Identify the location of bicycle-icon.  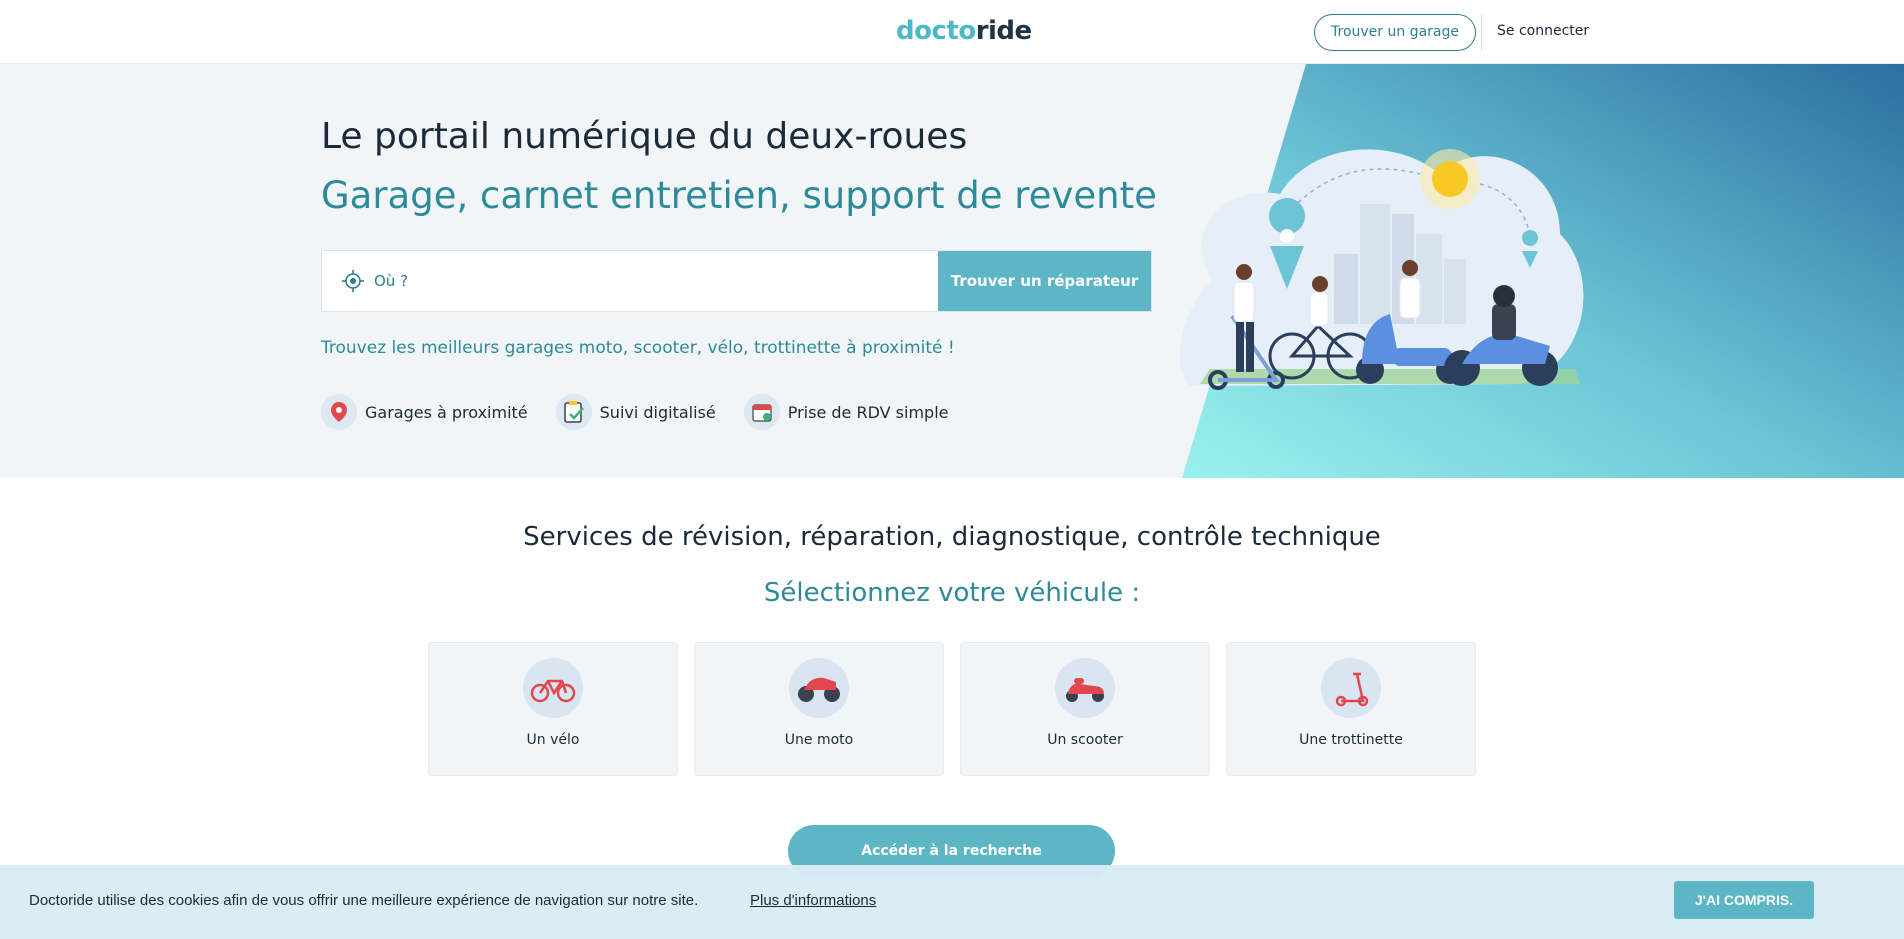
(553, 688).